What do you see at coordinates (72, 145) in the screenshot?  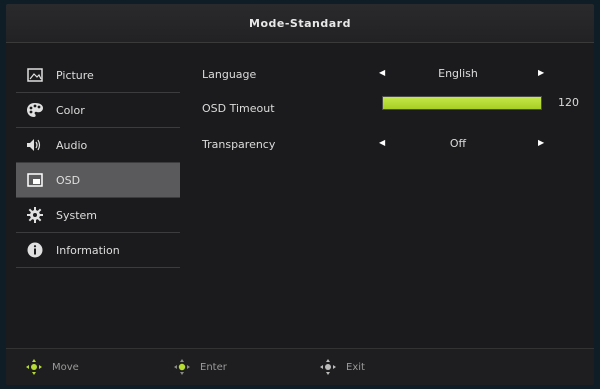 I see `sidebar-item-label: Audio` at bounding box center [72, 145].